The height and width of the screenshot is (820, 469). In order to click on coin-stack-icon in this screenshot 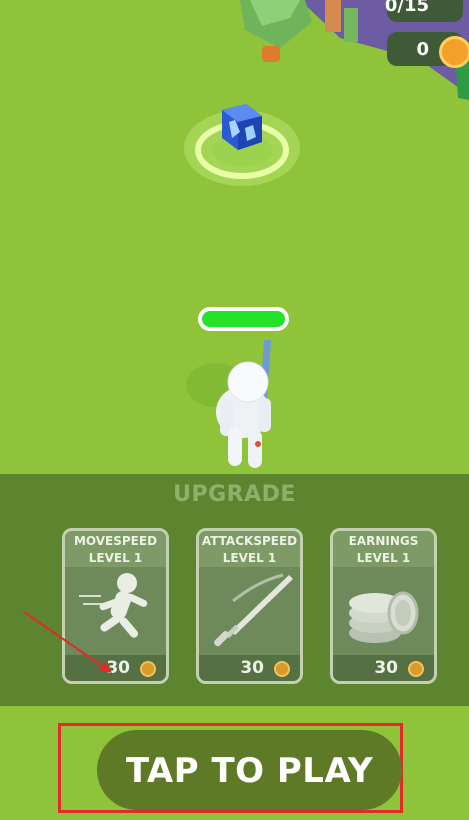, I will do `click(384, 617)`.